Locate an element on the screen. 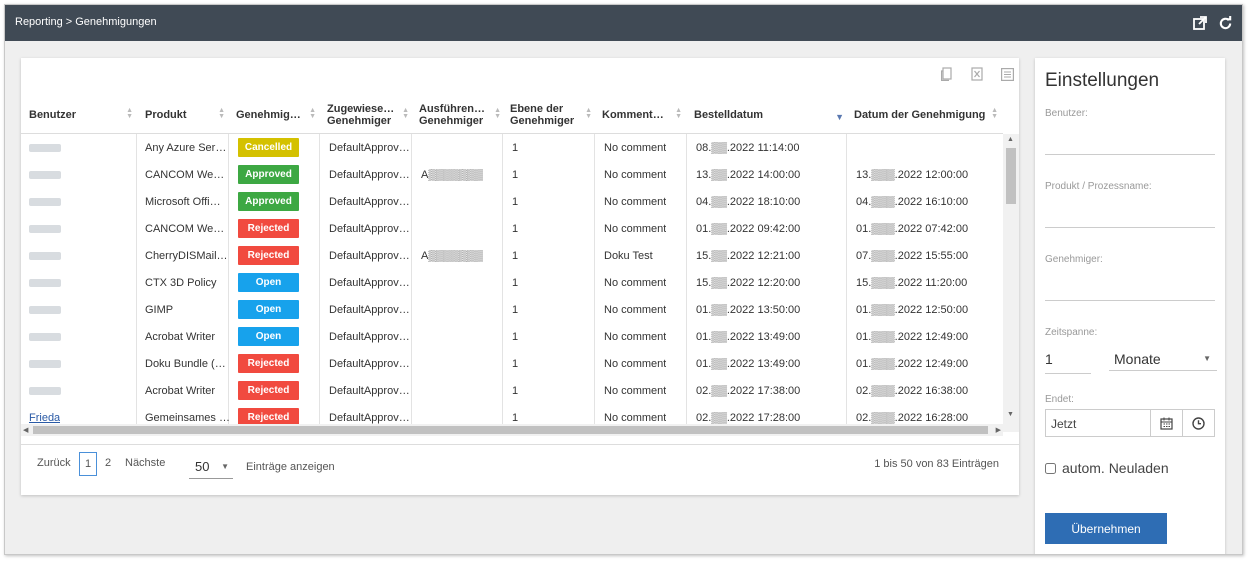 This screenshot has height=563, width=1250. horizontal-scrollbar: ◀ ▶ is located at coordinates (512, 430).